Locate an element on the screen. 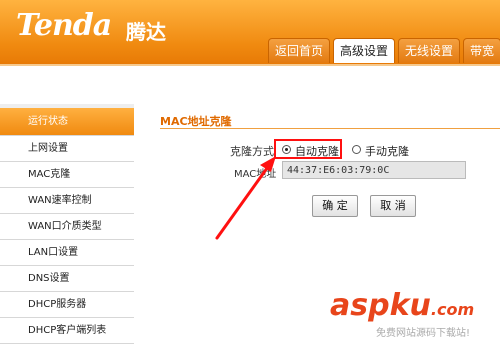 The width and height of the screenshot is (500, 344). watermark-subtitle: 免费网站源码下载站! is located at coordinates (423, 333).